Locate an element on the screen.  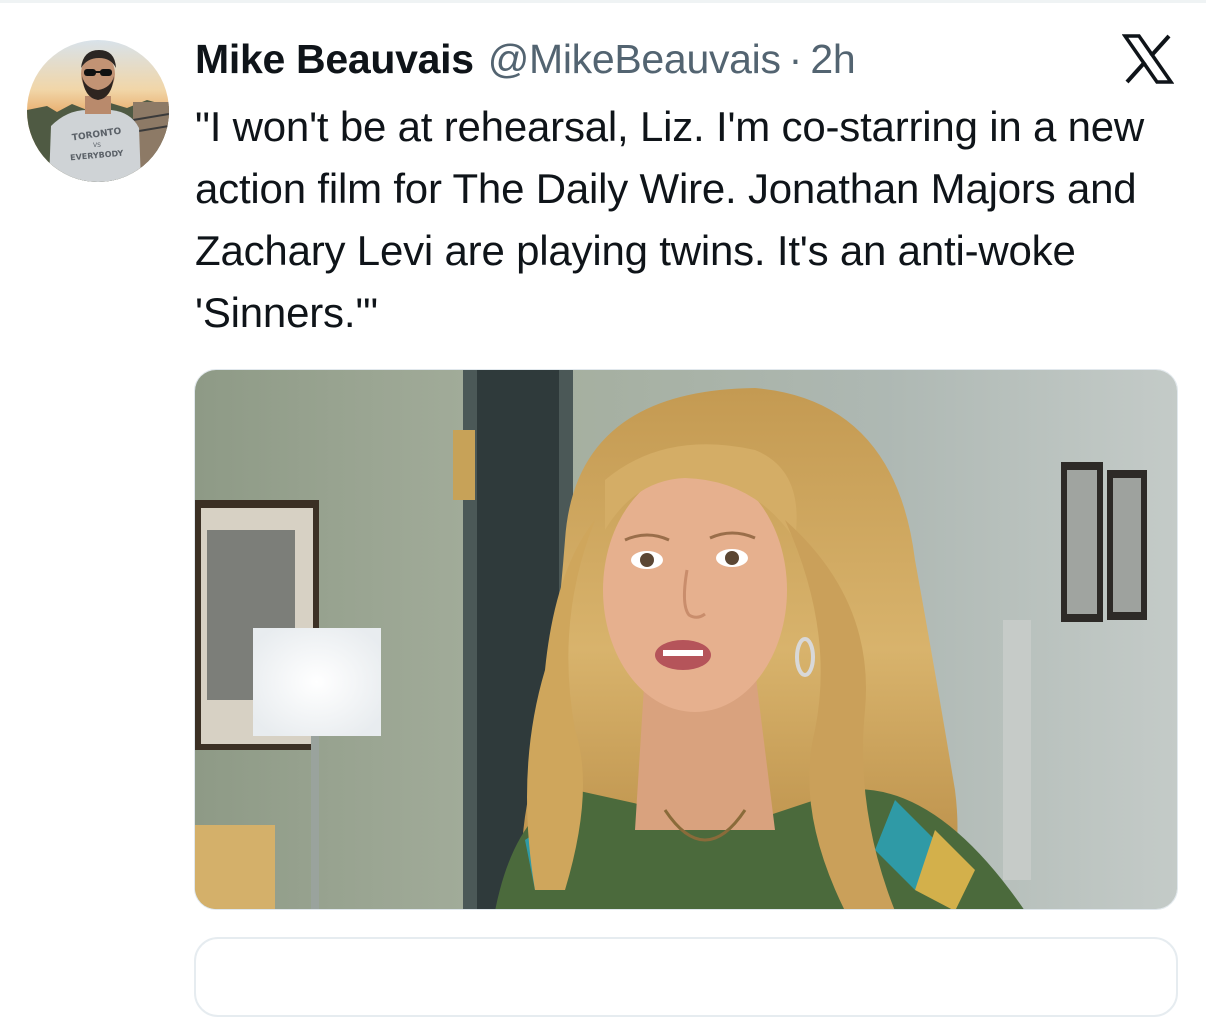
avatar: TORONTO VS EVERYBODY is located at coordinates (98, 111).